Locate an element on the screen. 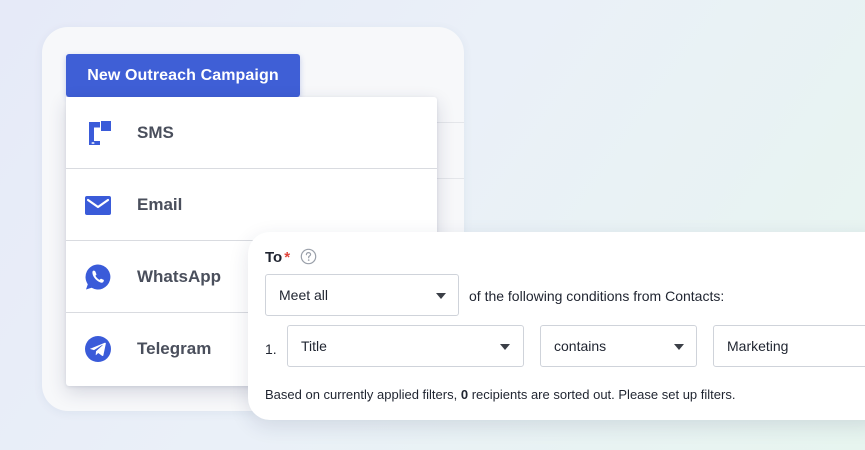  to-label-text: To is located at coordinates (274, 257).